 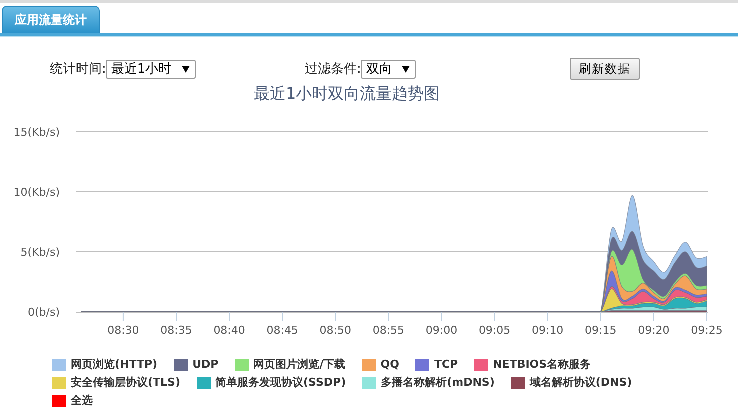 I want to click on chart-title: 最近1小时双向流量趋势图, so click(x=347, y=94).